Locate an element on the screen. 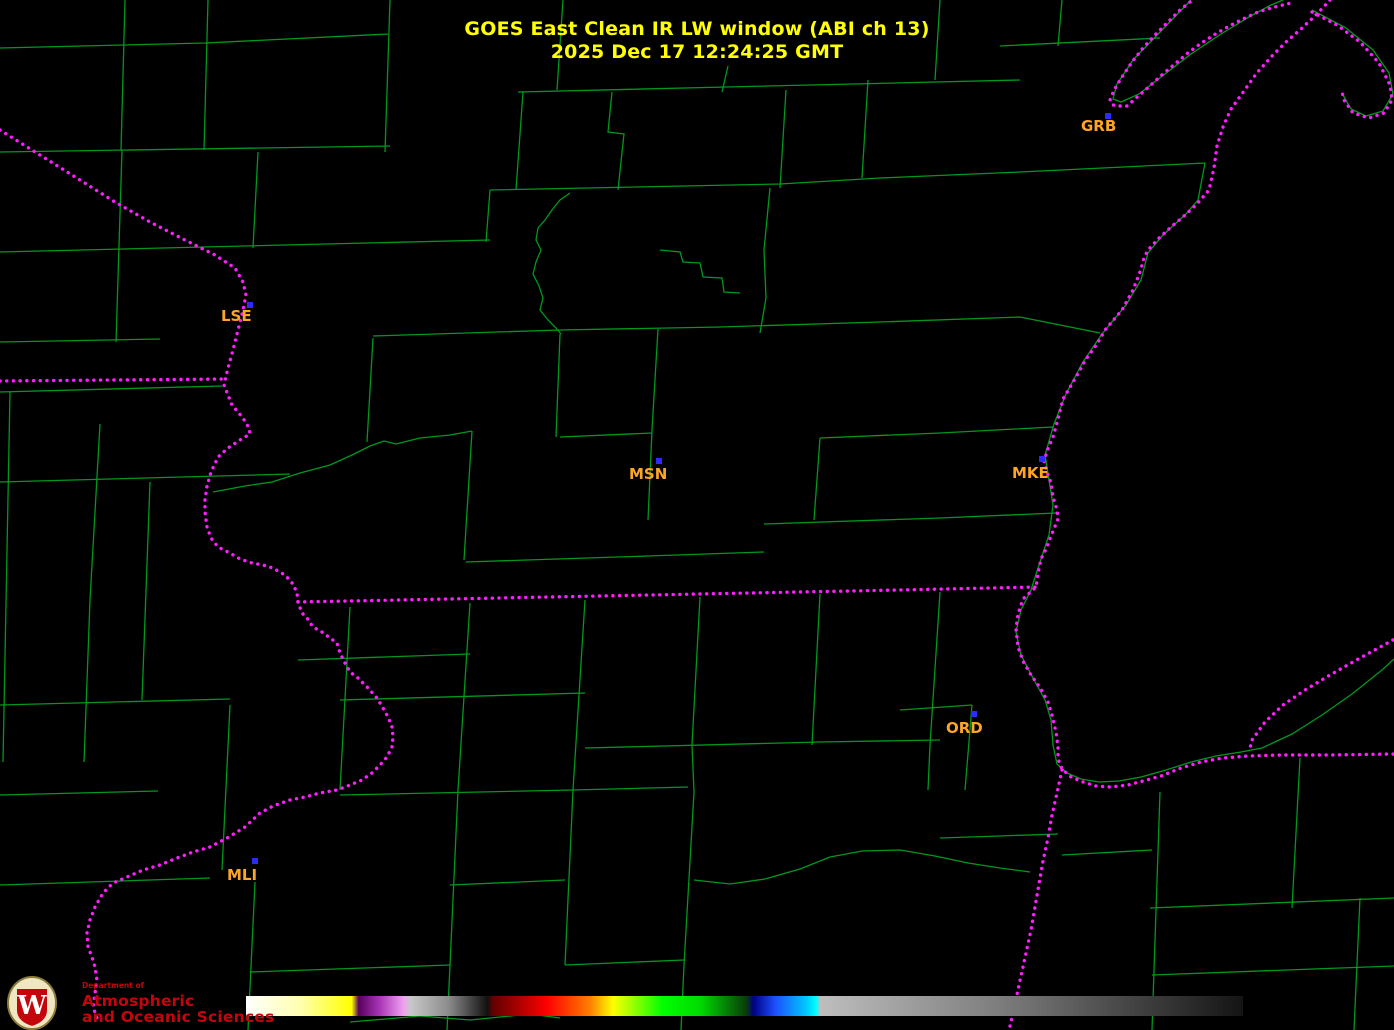 This screenshot has width=1394, height=1030. uw-crest-icon: W is located at coordinates (32, 1003).